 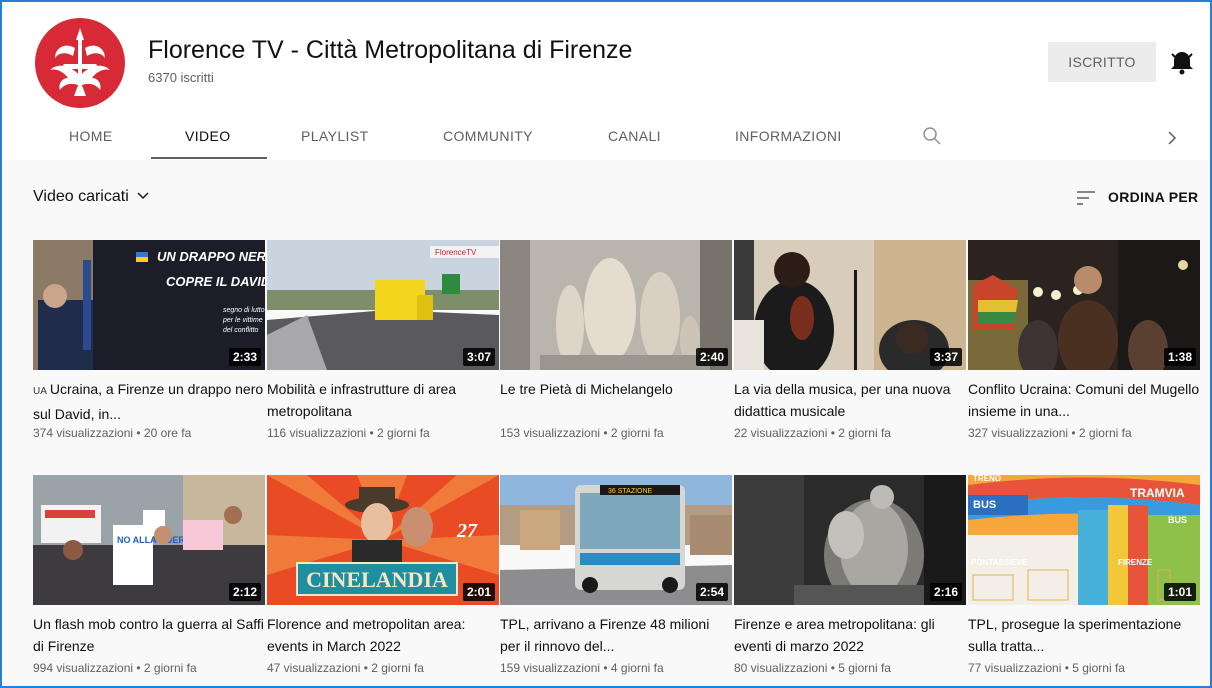 What do you see at coordinates (143, 195) in the screenshot?
I see `chevron-down-icon` at bounding box center [143, 195].